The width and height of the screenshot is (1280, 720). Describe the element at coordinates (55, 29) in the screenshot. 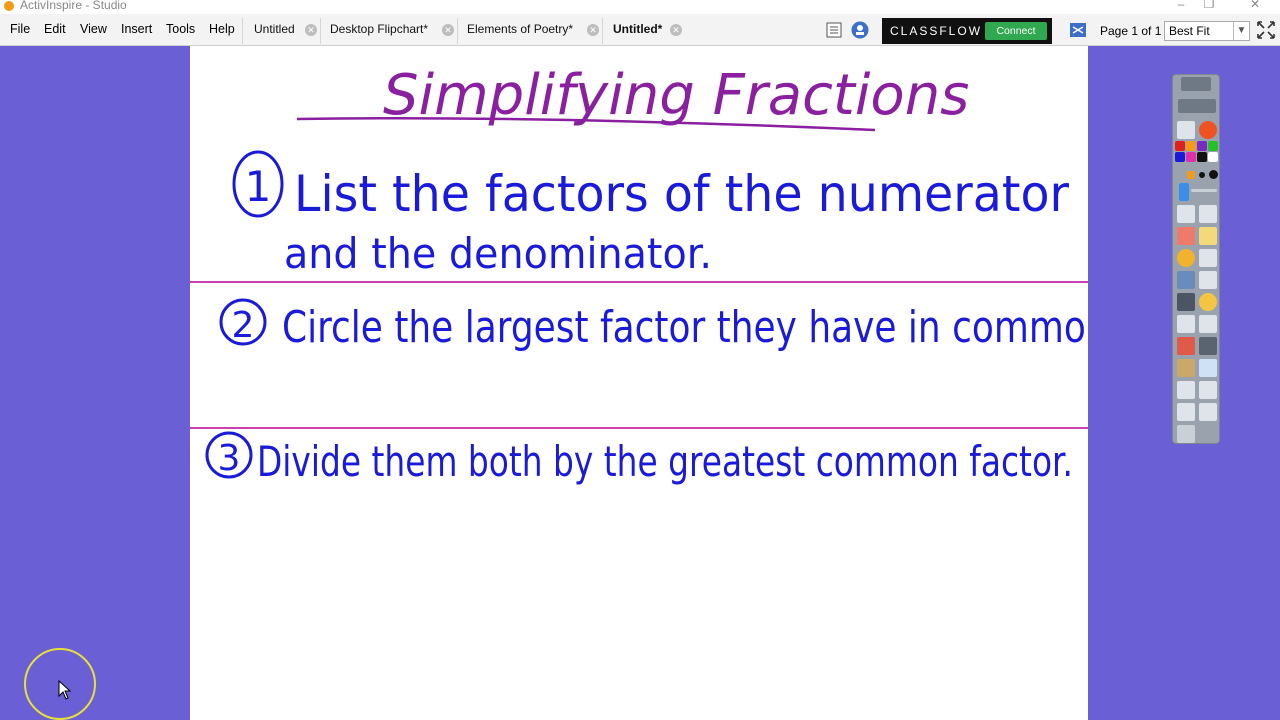

I see `menu-edit: Edit` at that location.